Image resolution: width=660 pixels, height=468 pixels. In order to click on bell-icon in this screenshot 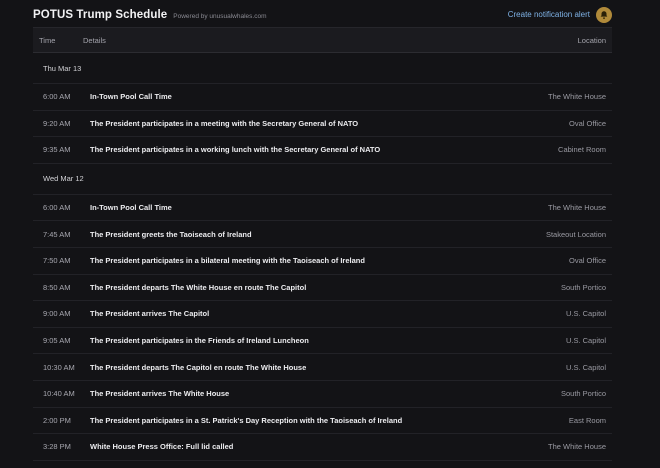, I will do `click(604, 14)`.